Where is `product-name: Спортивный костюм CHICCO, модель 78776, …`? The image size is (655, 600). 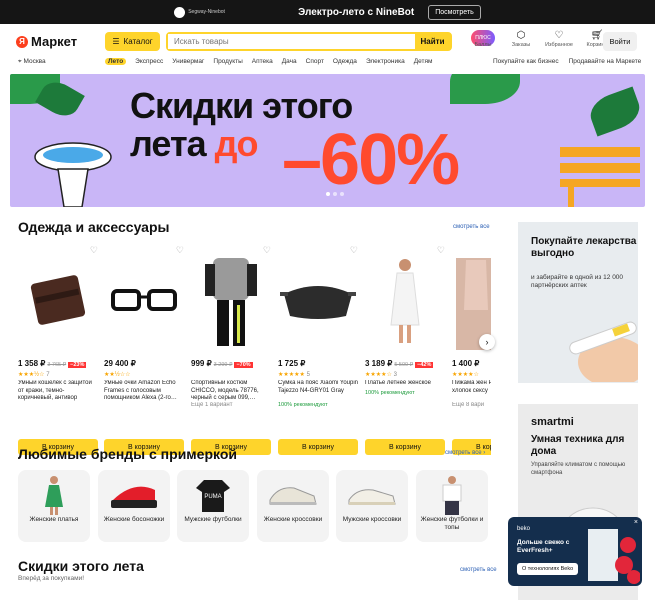
product-name: Спортивный костюм CHICCO, модель 78776, … is located at coordinates (231, 391).